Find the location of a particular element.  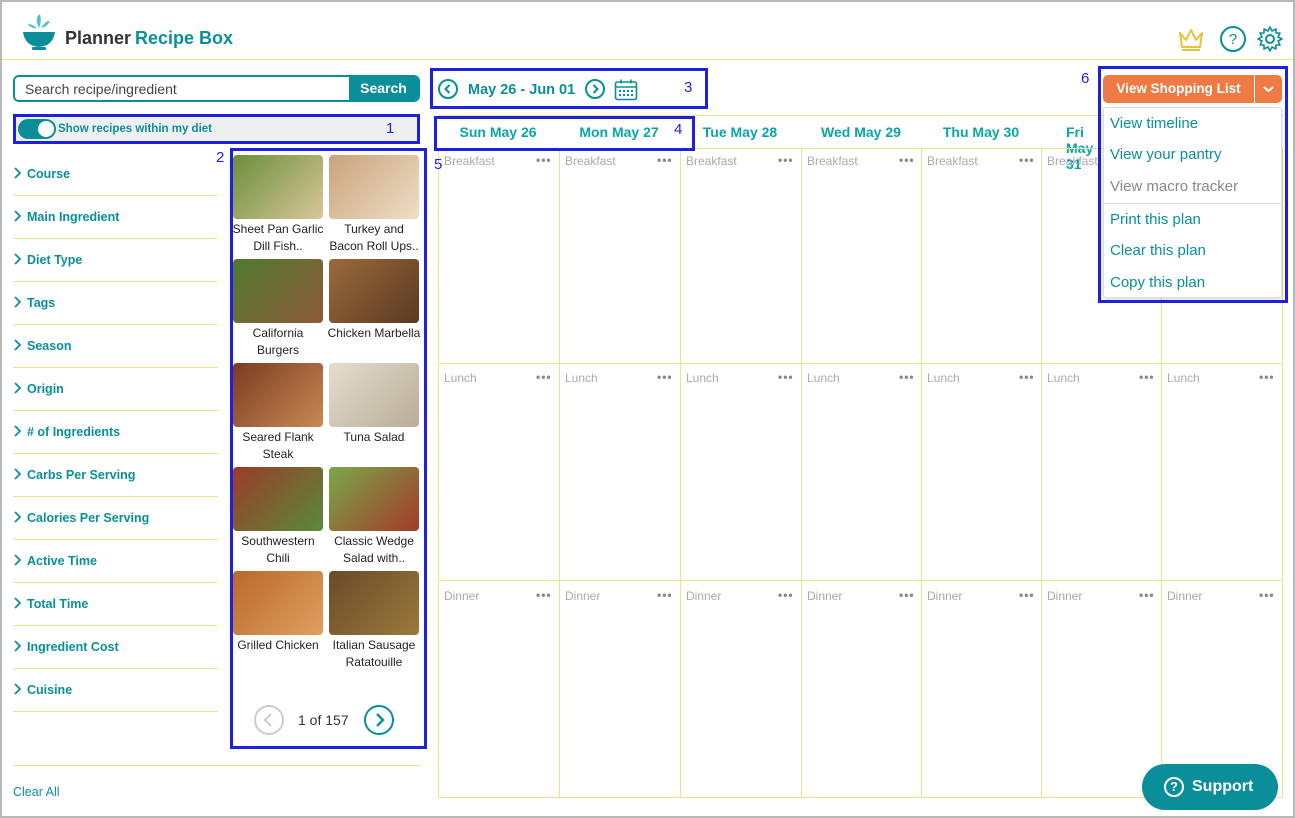

filter-label: Carbs Per Serving is located at coordinates (81, 475).